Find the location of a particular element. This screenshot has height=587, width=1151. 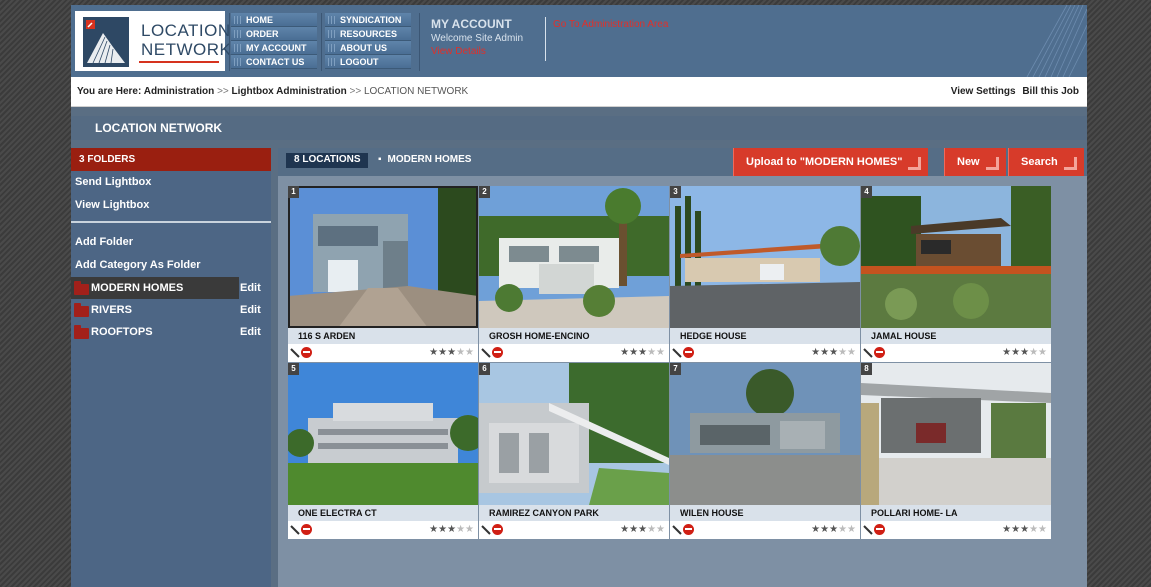

nav-syndication: SYNDICATION is located at coordinates (368, 20).